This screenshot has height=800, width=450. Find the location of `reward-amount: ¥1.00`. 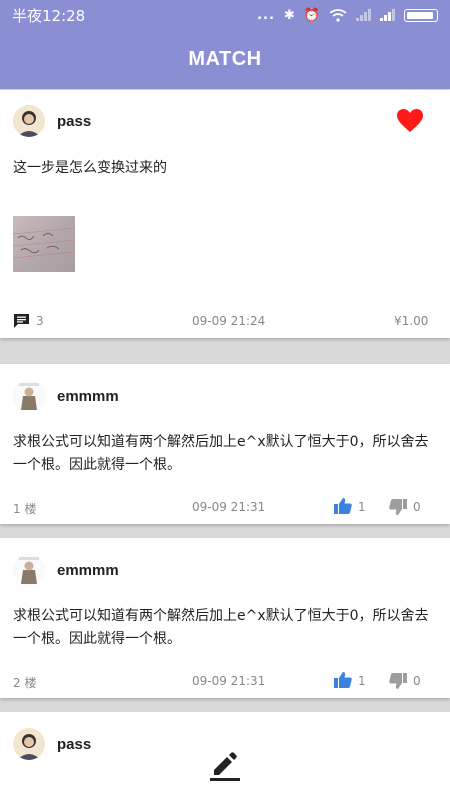

reward-amount: ¥1.00 is located at coordinates (411, 321).